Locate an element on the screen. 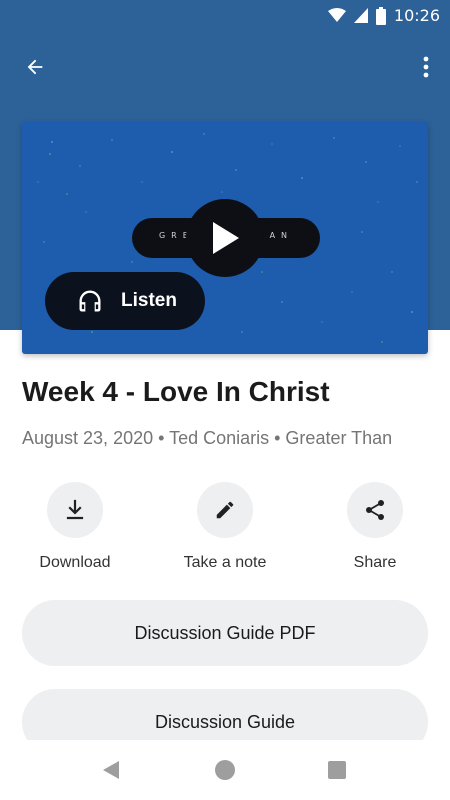 This screenshot has height=800, width=450. back-button is located at coordinates (35, 67).